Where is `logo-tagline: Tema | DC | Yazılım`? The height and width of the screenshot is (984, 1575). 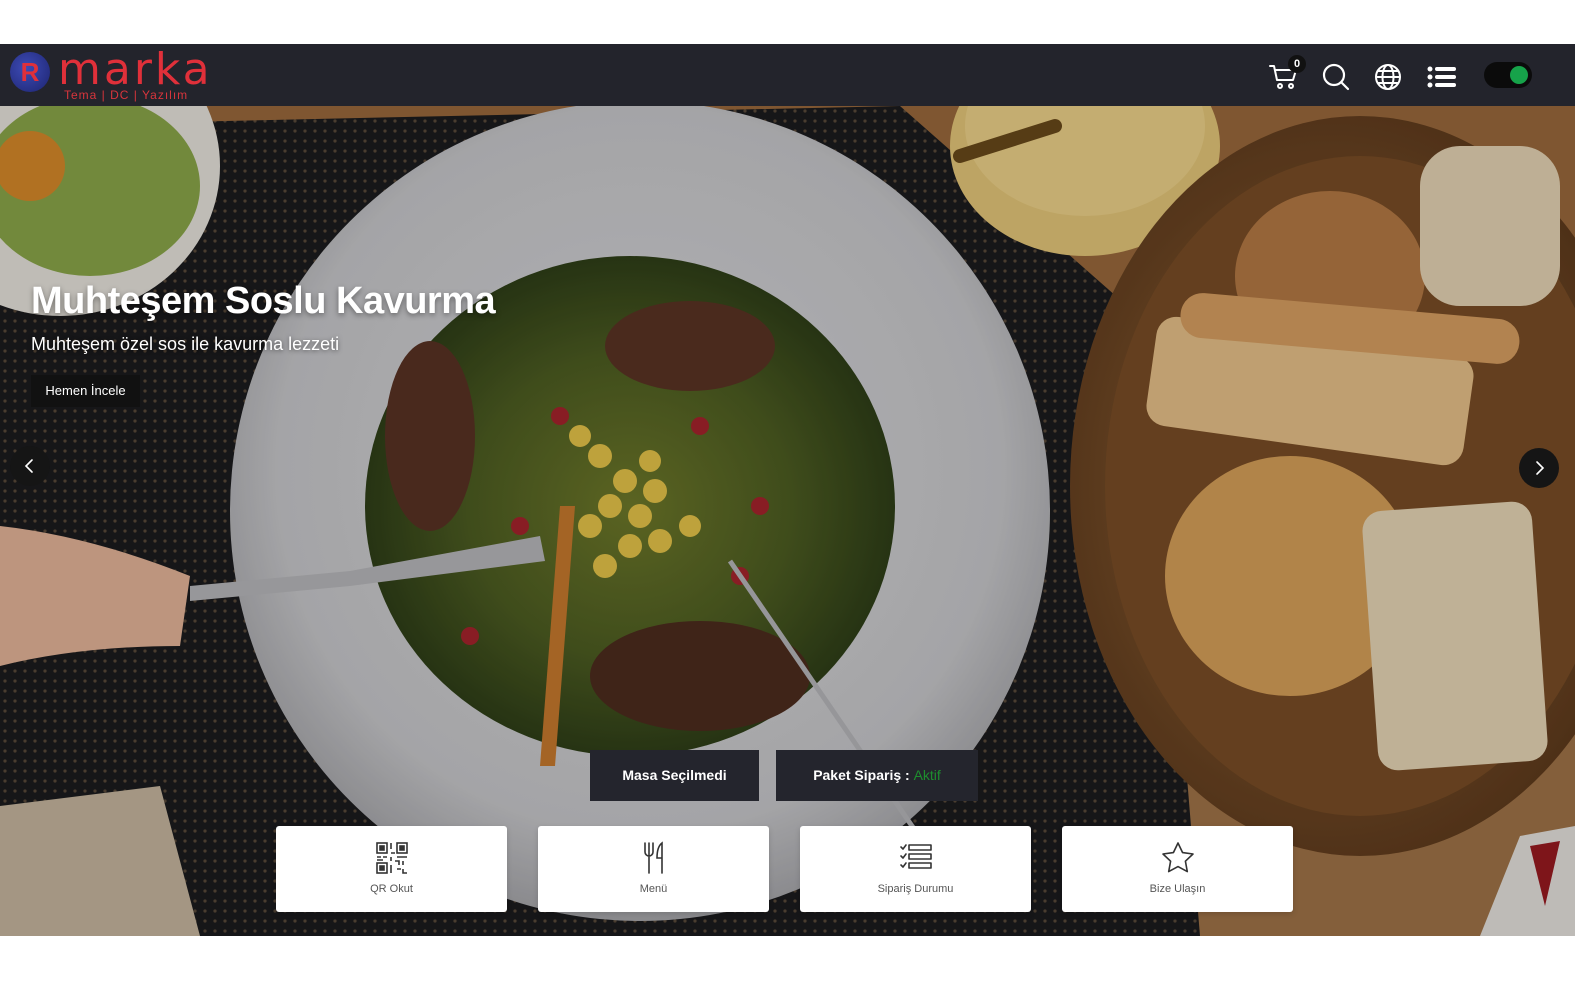
logo-tagline: Tema | DC | Yazılım is located at coordinates (126, 95).